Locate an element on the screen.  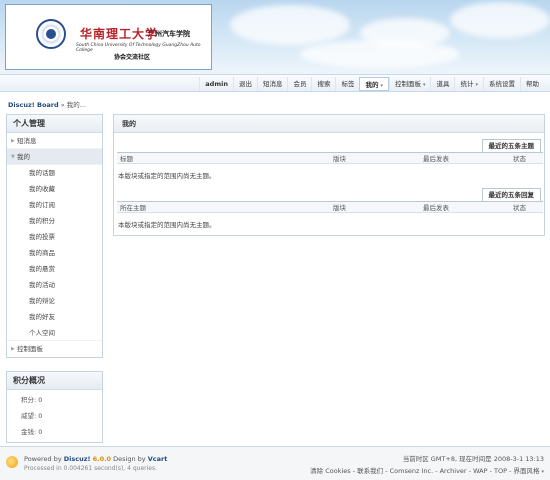
score-title: 积分概况 is located at coordinates (54, 381).